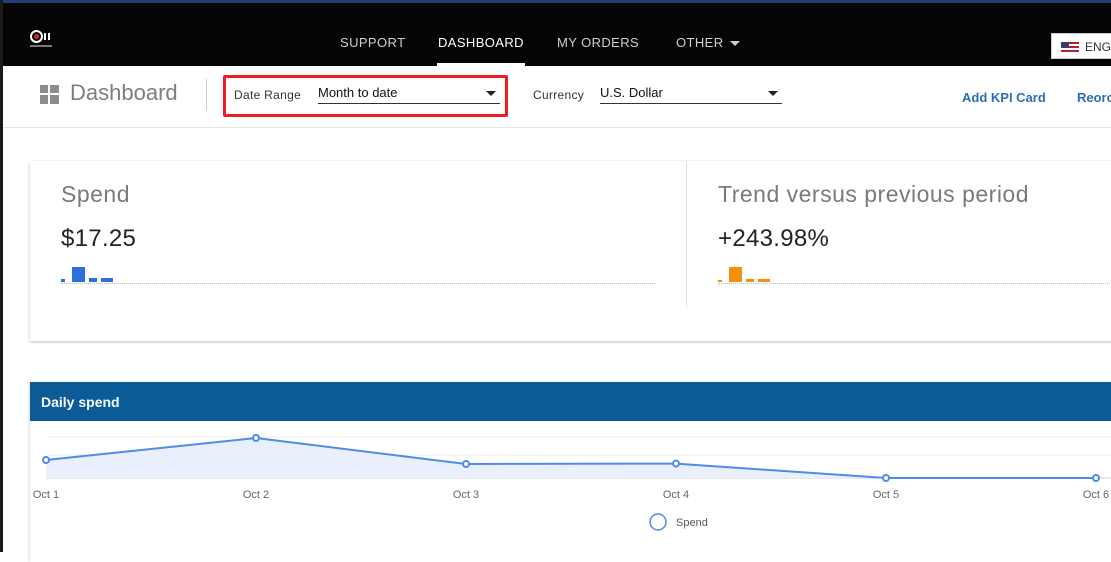 This screenshot has height=562, width=1111. Describe the element at coordinates (47, 36) in the screenshot. I see `logo-bar` at that location.